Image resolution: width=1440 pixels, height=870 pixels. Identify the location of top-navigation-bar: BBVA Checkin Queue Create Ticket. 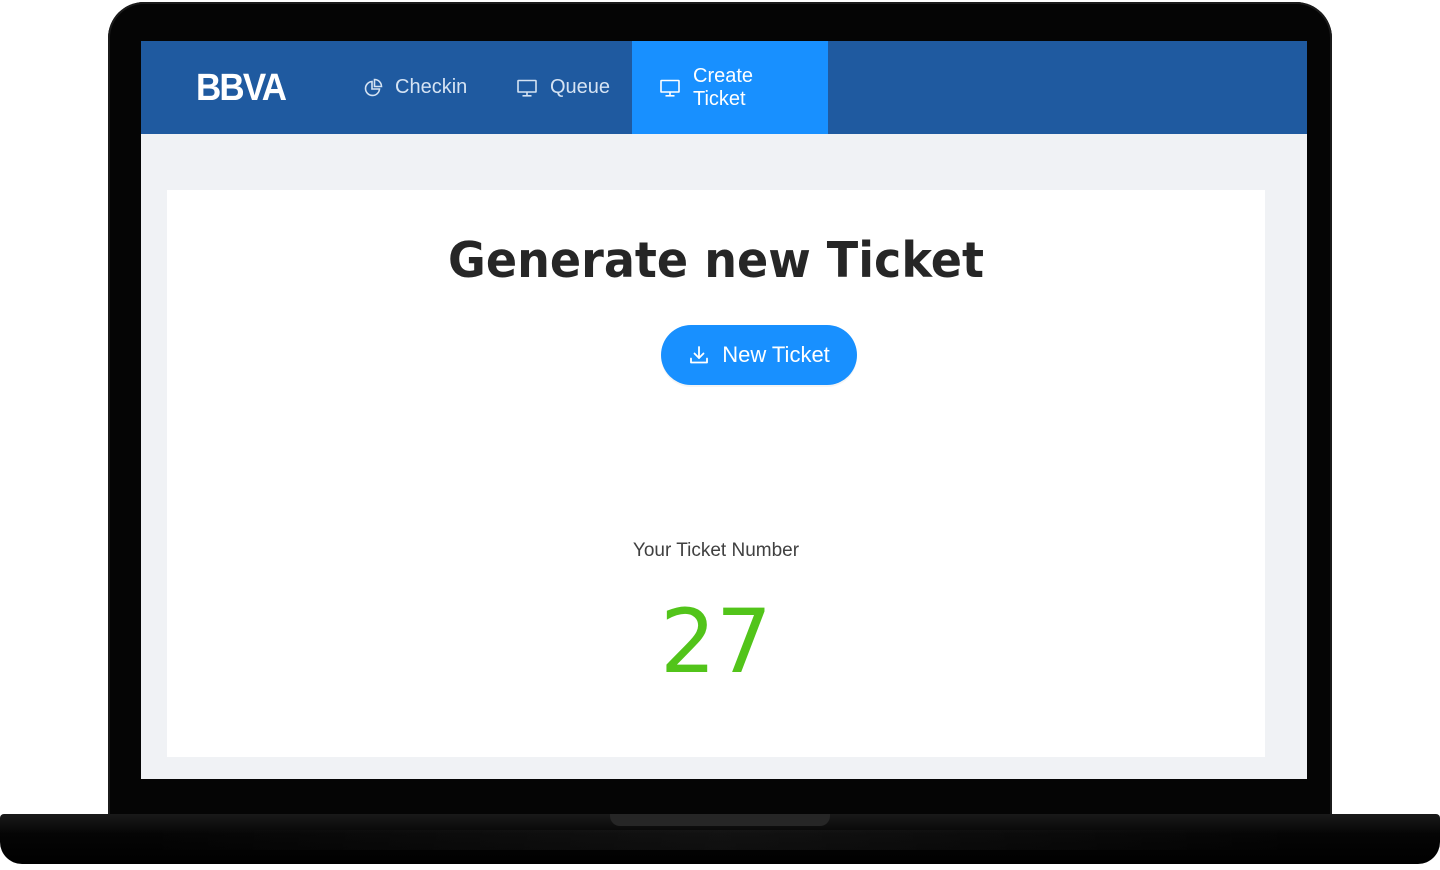
(724, 87).